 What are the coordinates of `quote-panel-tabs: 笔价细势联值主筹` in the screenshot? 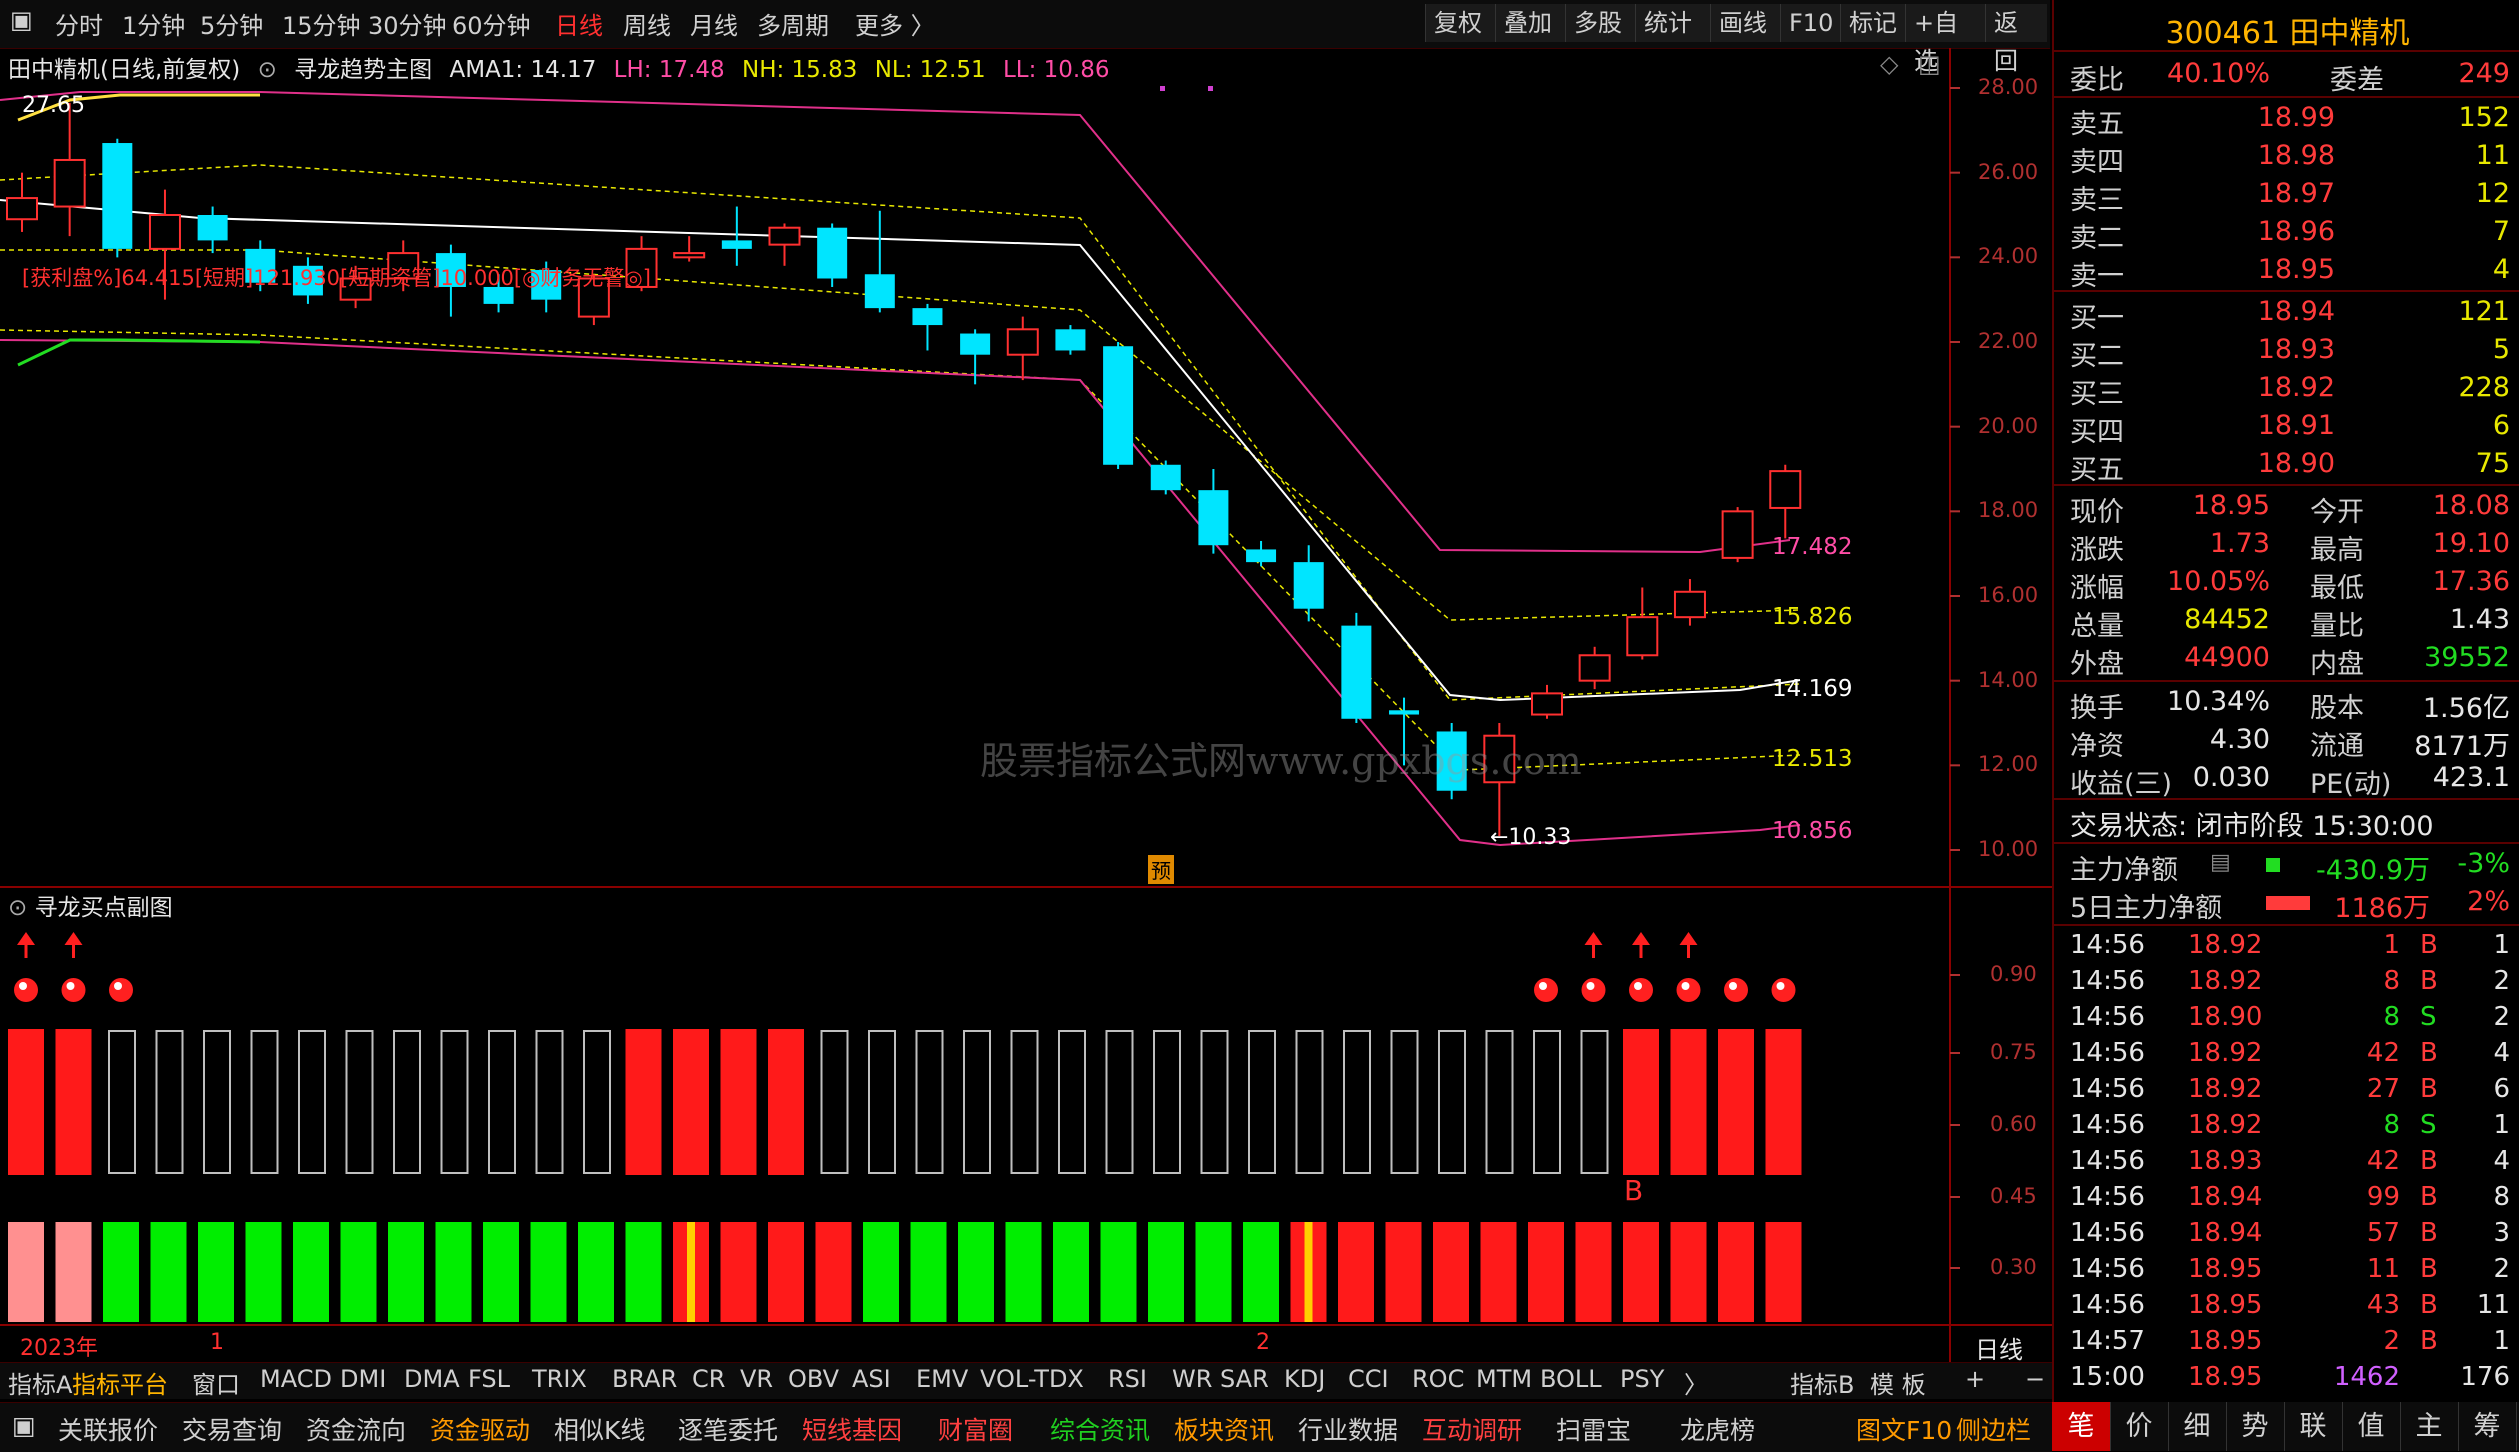 It's located at (2285, 1426).